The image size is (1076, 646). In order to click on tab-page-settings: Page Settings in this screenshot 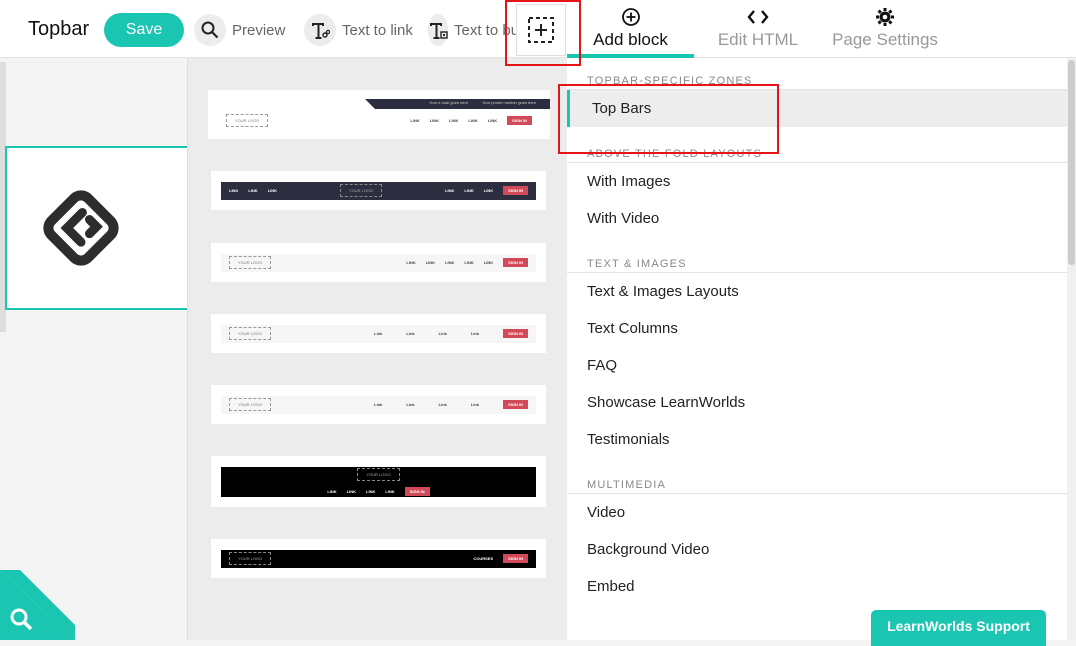, I will do `click(885, 32)`.